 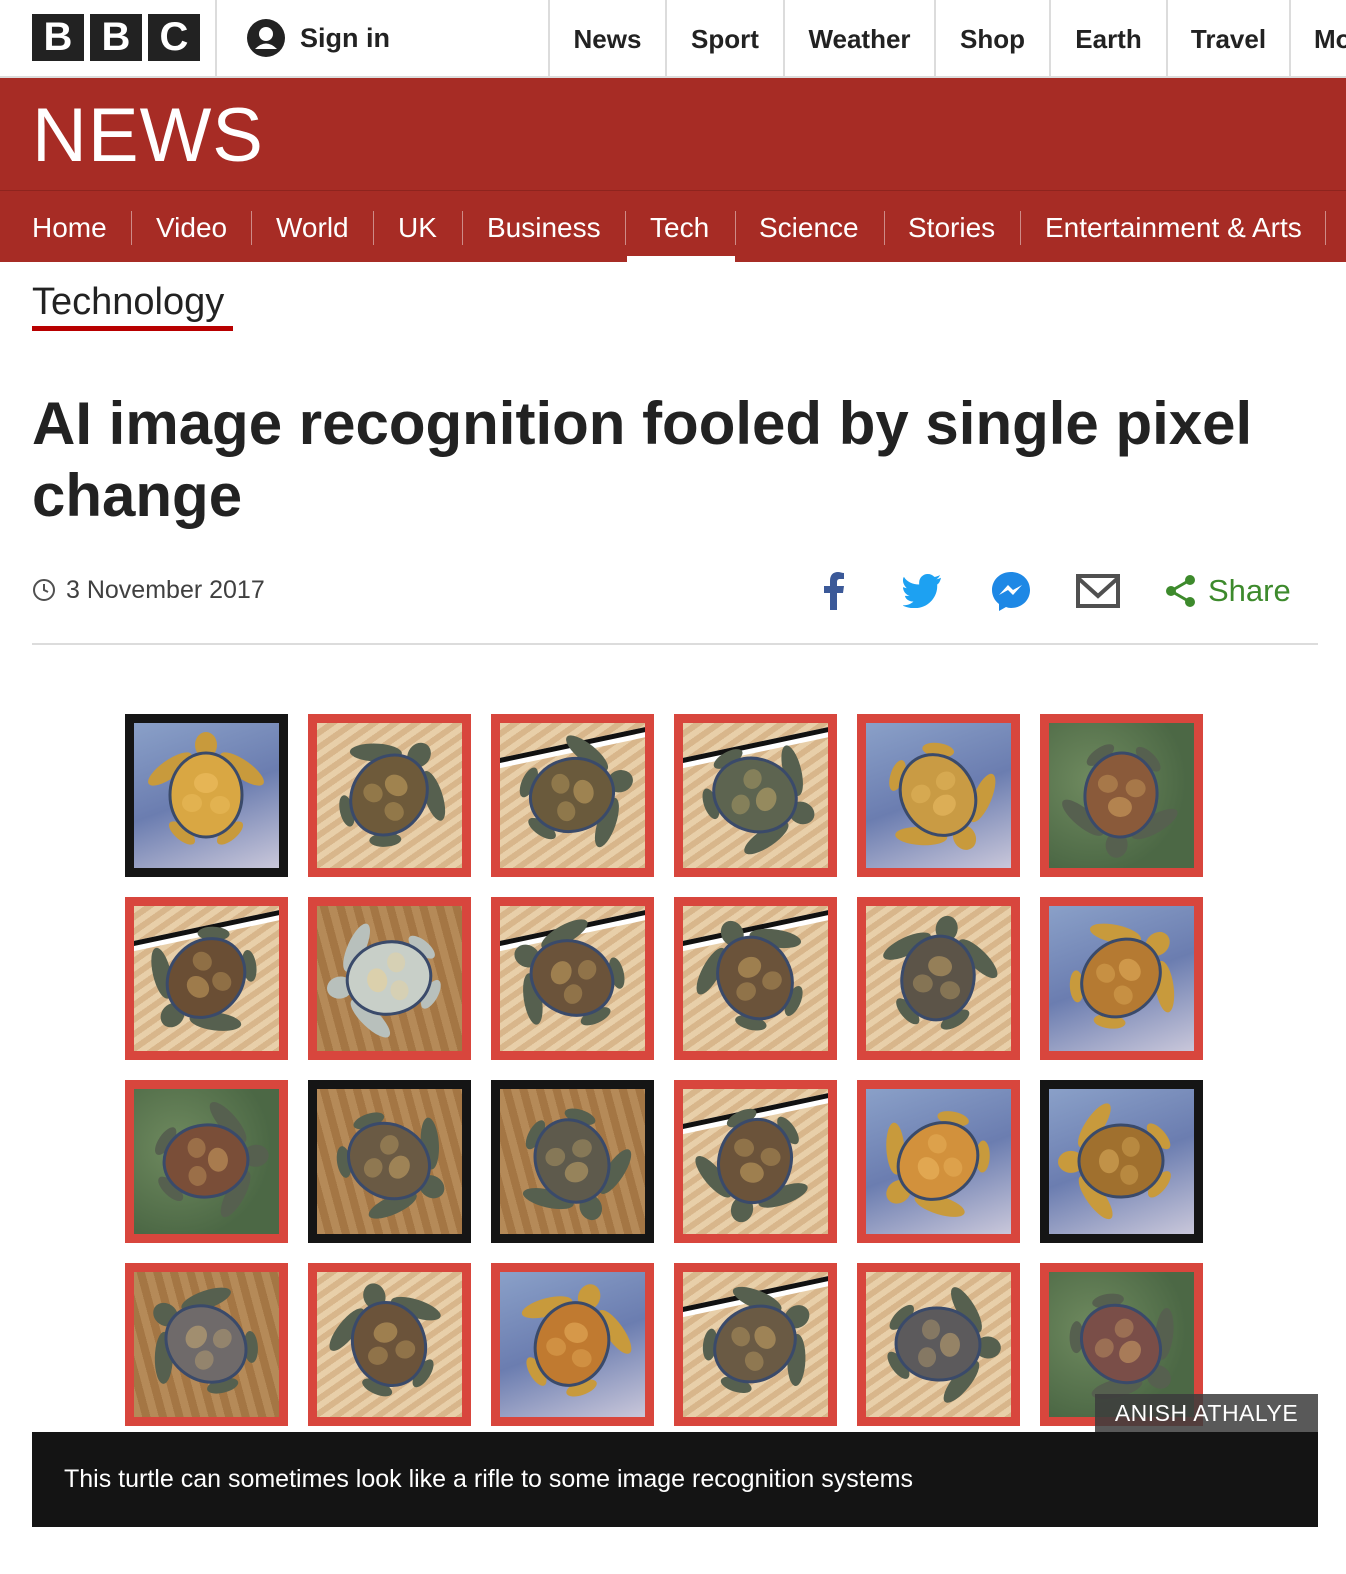 I want to click on article-date: 3 November 2017, so click(x=148, y=590).